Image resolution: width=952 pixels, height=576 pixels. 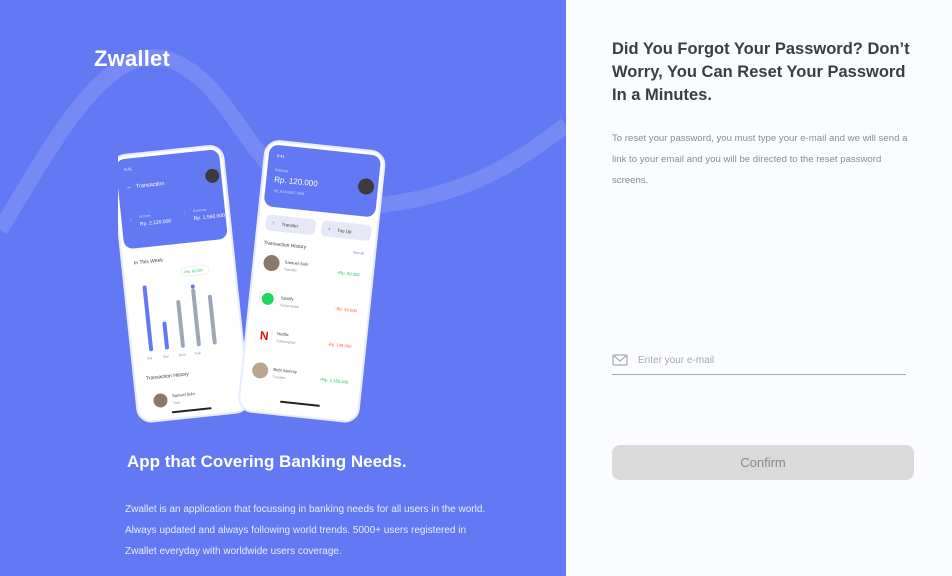 I want to click on expense-arrow-icon: ↑, so click(x=185, y=214).